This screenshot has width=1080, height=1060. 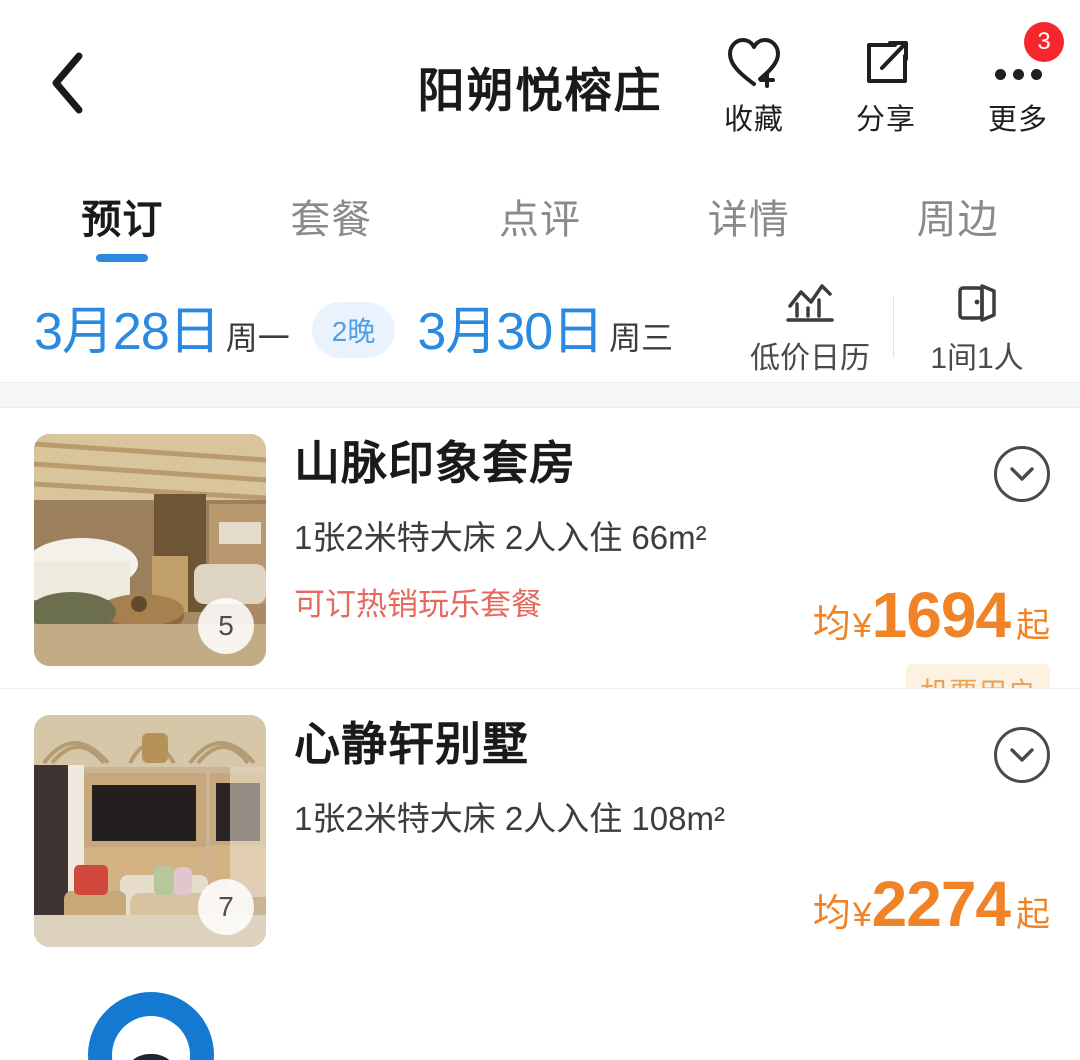 What do you see at coordinates (411, 744) in the screenshot?
I see `room-name: 心静轩别墅` at bounding box center [411, 744].